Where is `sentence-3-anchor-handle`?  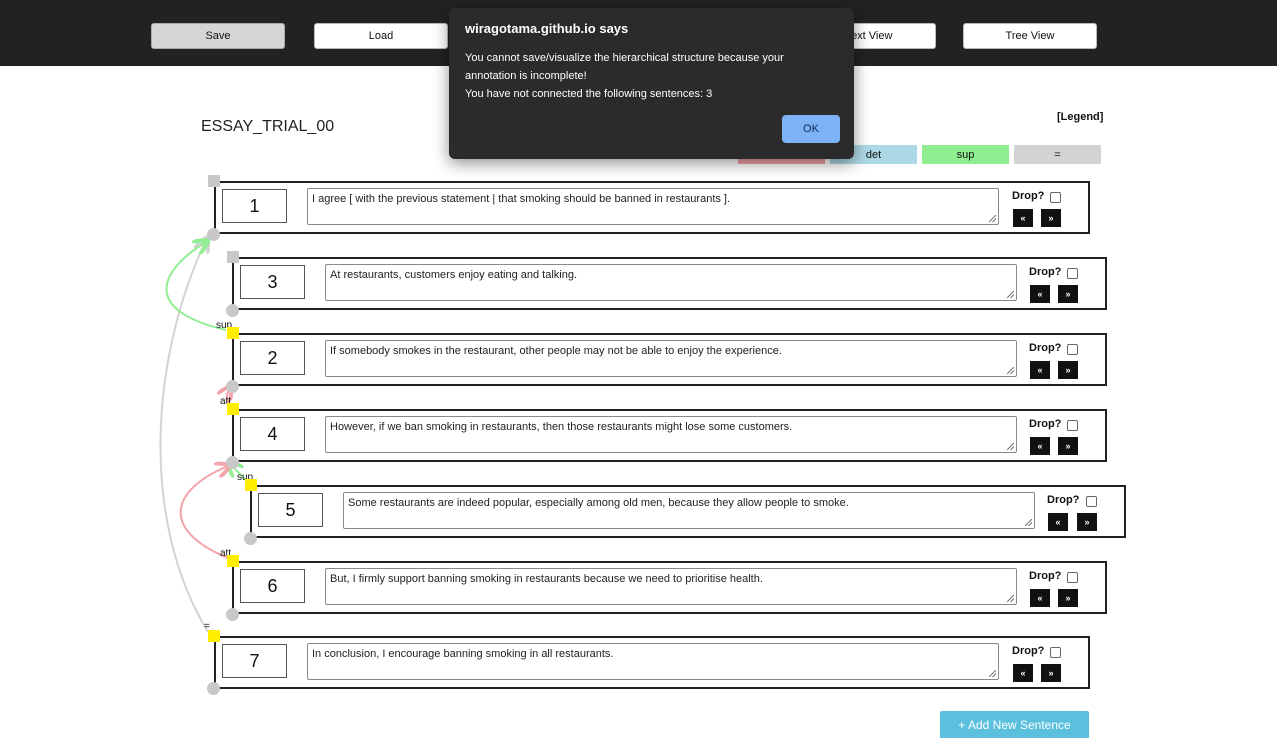
sentence-3-anchor-handle is located at coordinates (232, 310).